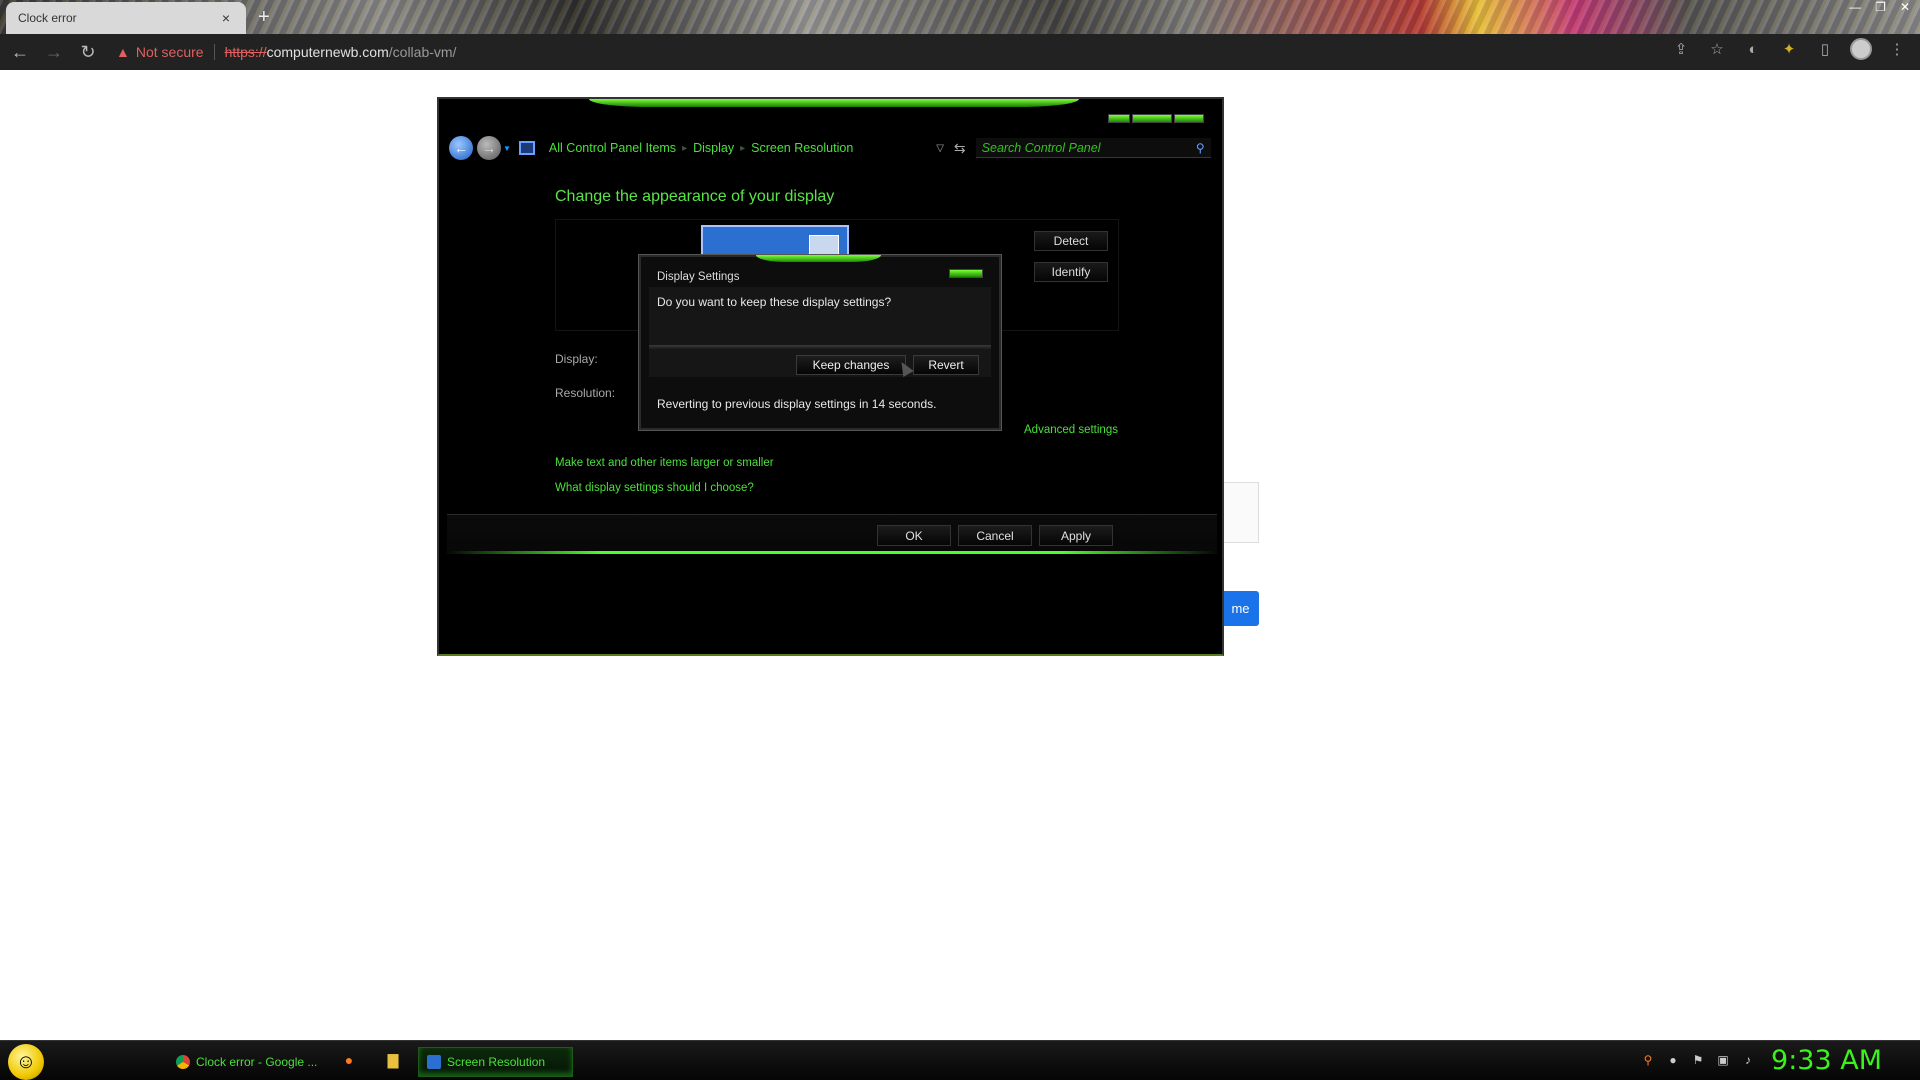  I want to click on dialog-title: Display Settings, so click(698, 277).